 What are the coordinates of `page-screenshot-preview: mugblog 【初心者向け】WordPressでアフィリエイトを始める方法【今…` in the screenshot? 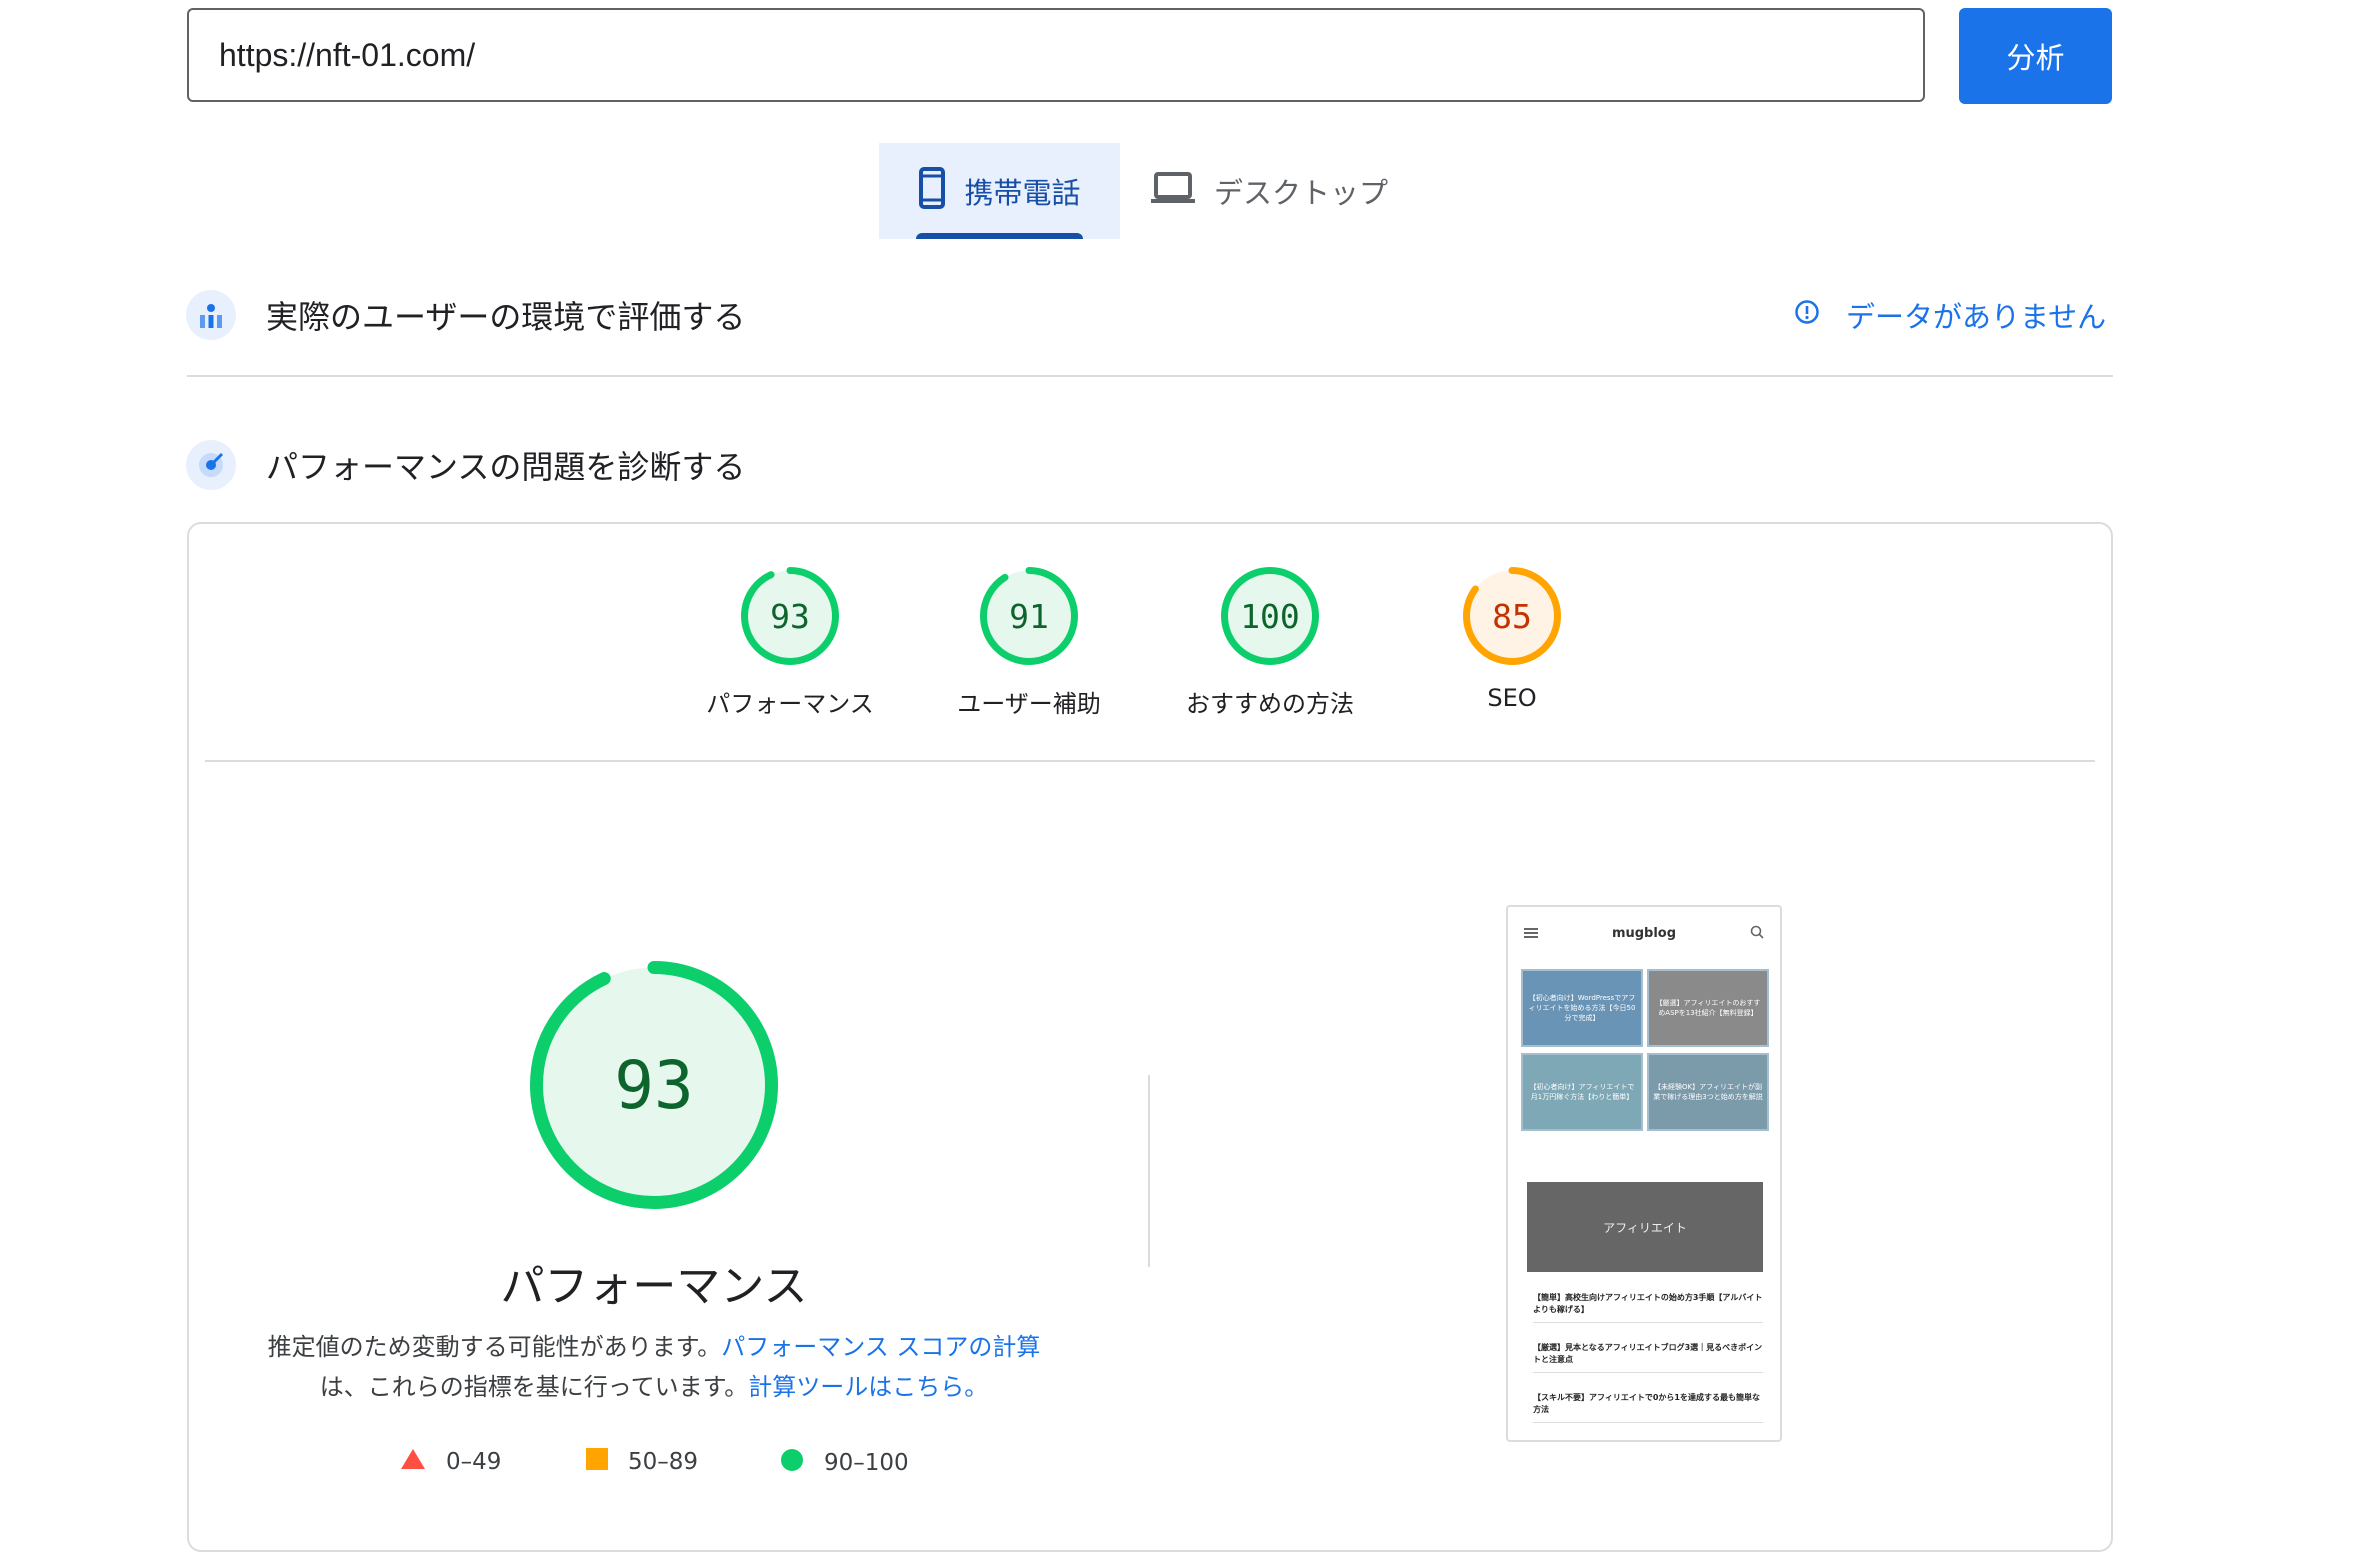 It's located at (1644, 1173).